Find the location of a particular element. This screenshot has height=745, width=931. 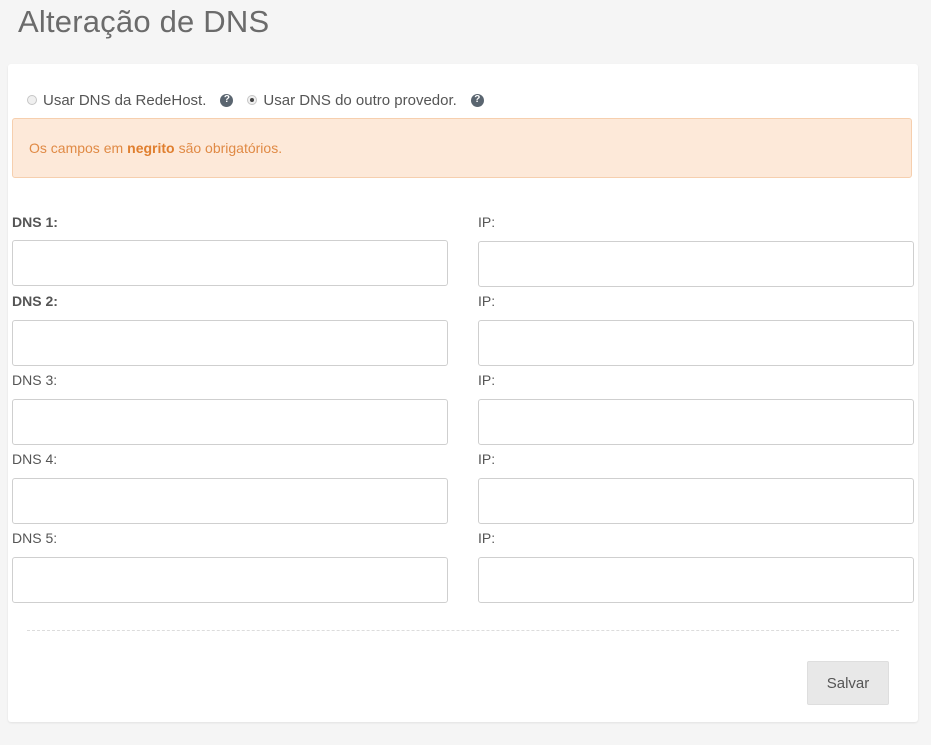

dns3-input is located at coordinates (230, 422).